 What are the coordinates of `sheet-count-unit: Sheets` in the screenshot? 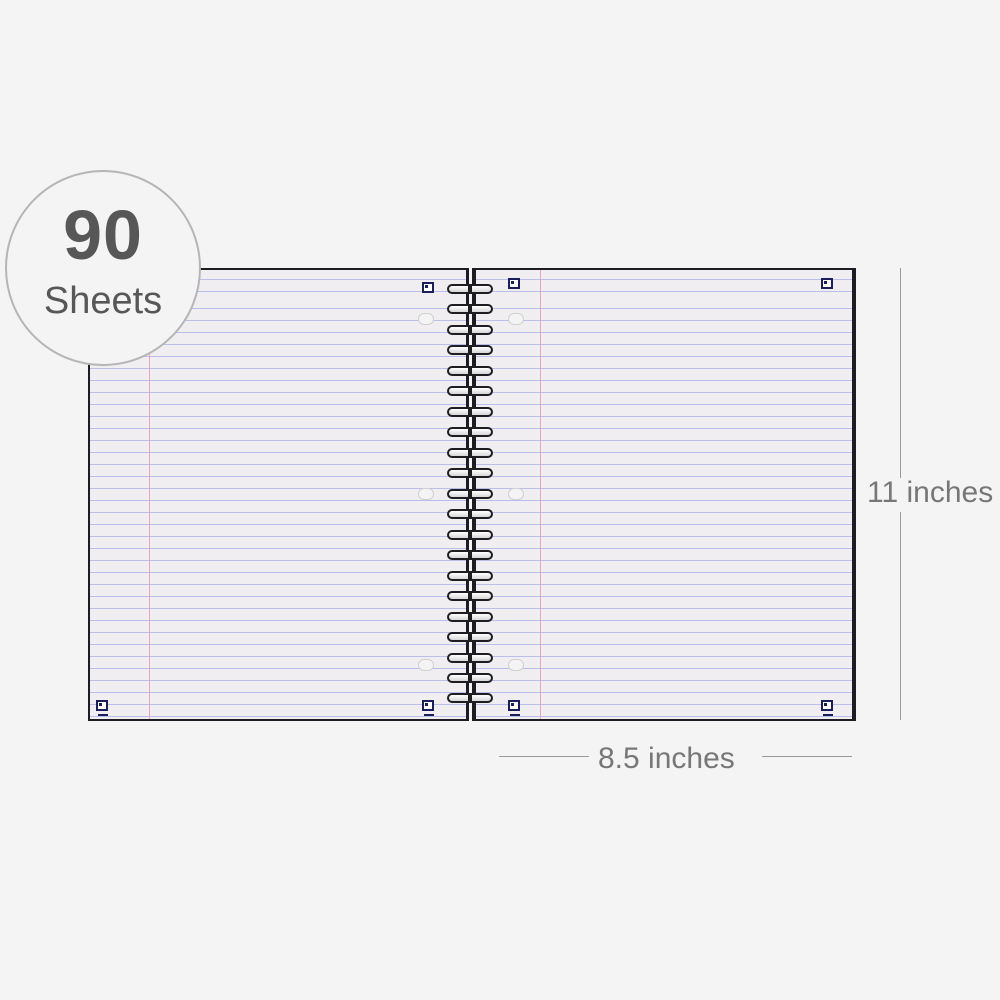 It's located at (103, 301).